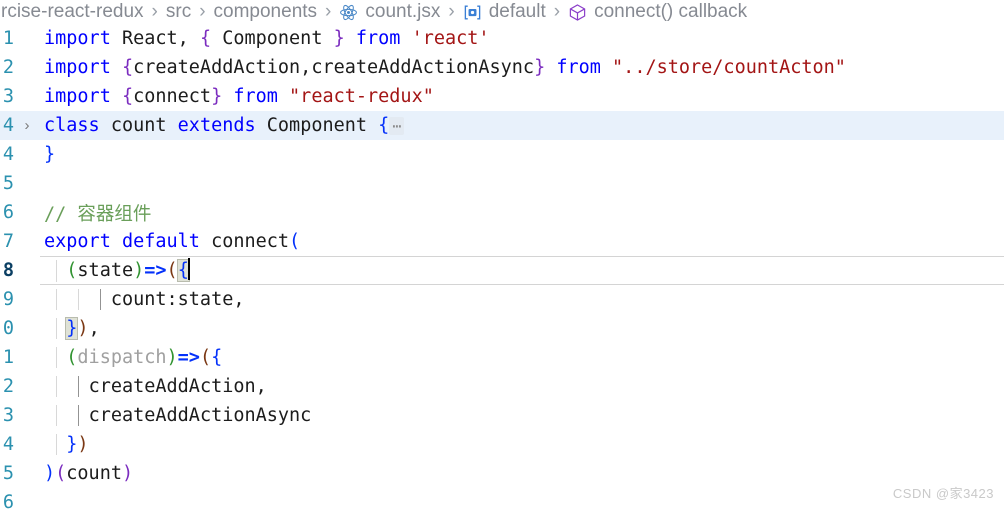 The image size is (1004, 510). Describe the element at coordinates (502, 473) in the screenshot. I see `code-line: 5 )(count)` at that location.